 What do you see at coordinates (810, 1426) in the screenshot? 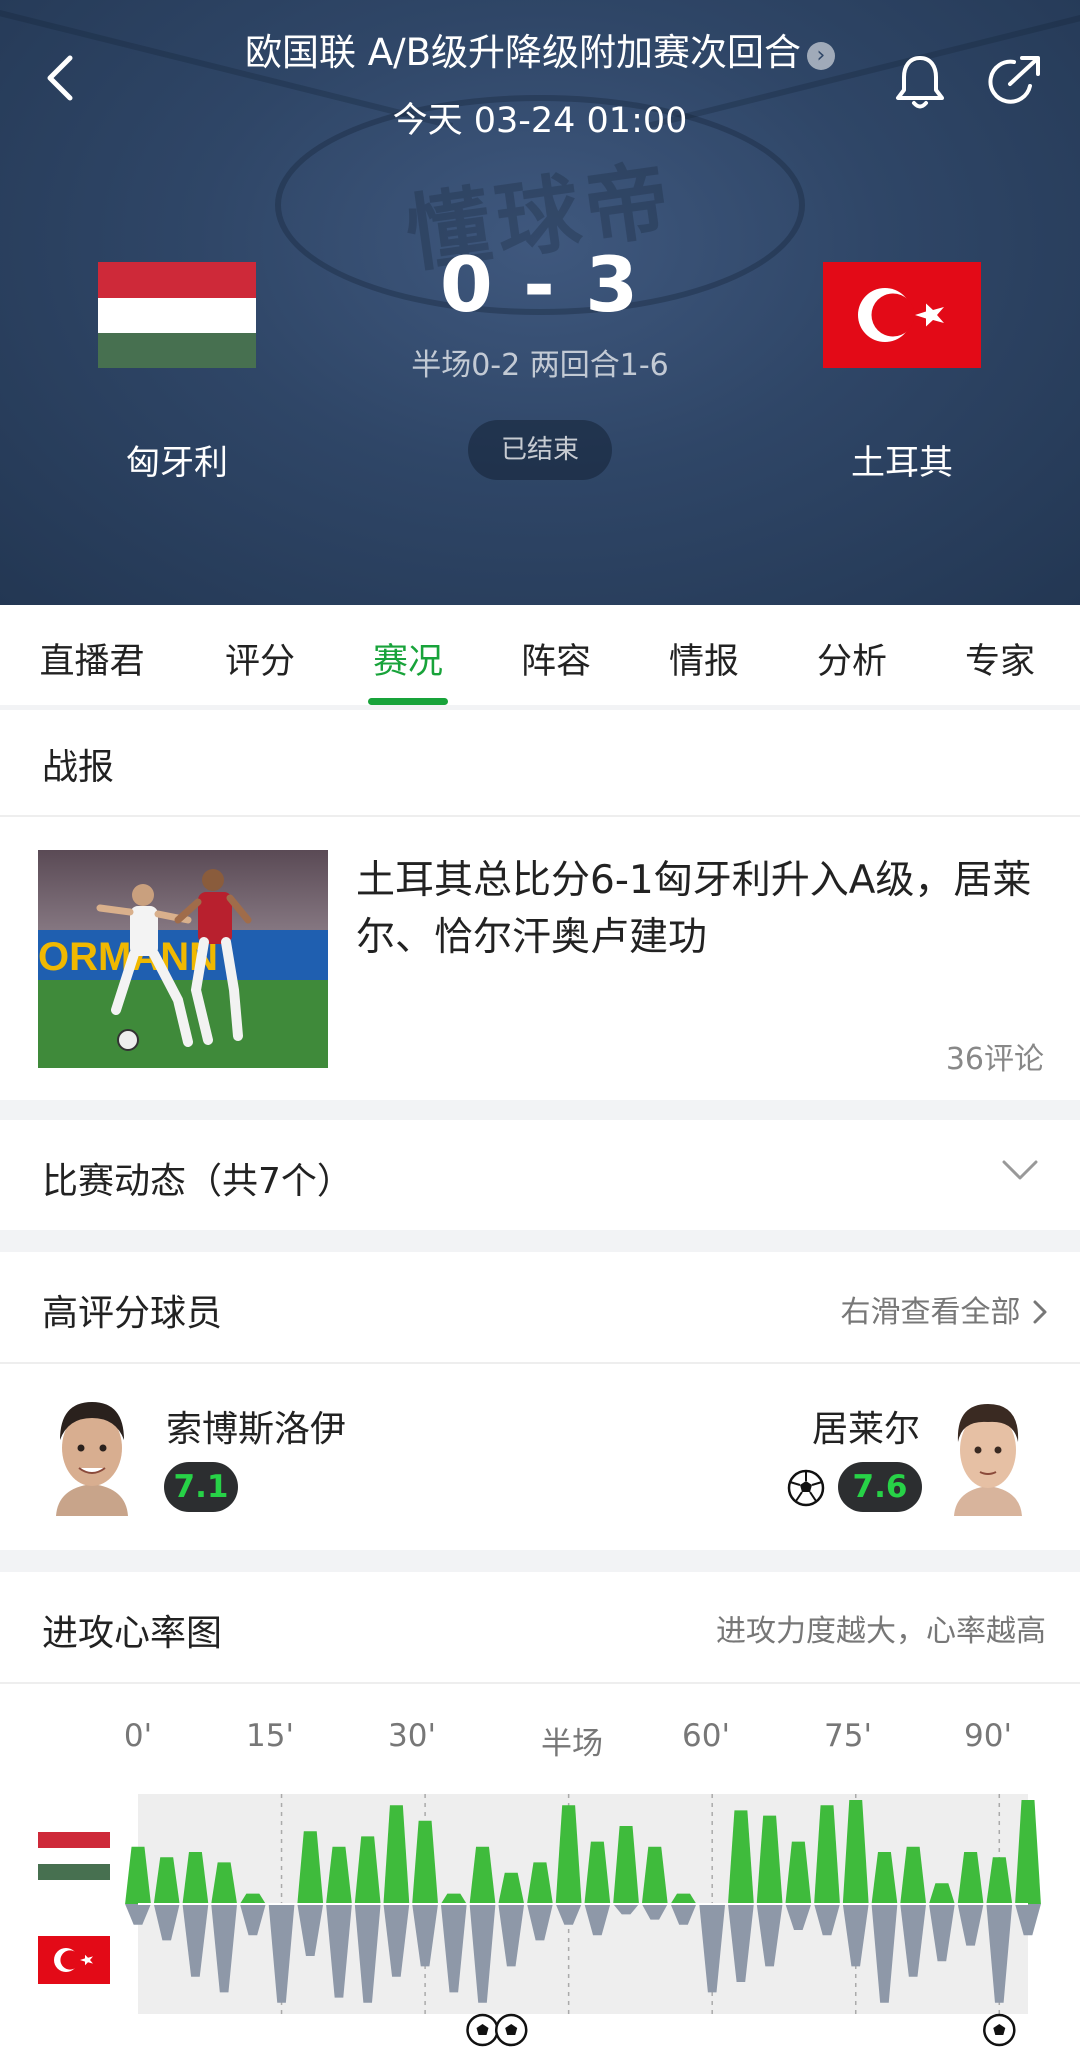
I see `away-player-name: 居莱尔` at bounding box center [810, 1426].